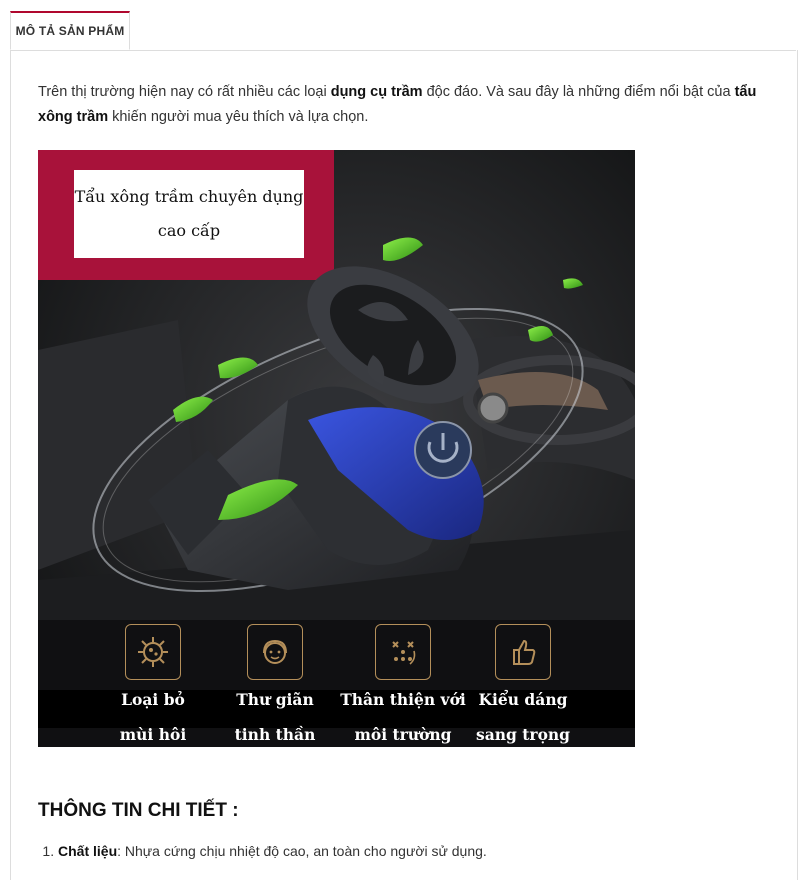 Image resolution: width=802 pixels, height=880 pixels. I want to click on banner-line-2: cao cấp, so click(189, 230).